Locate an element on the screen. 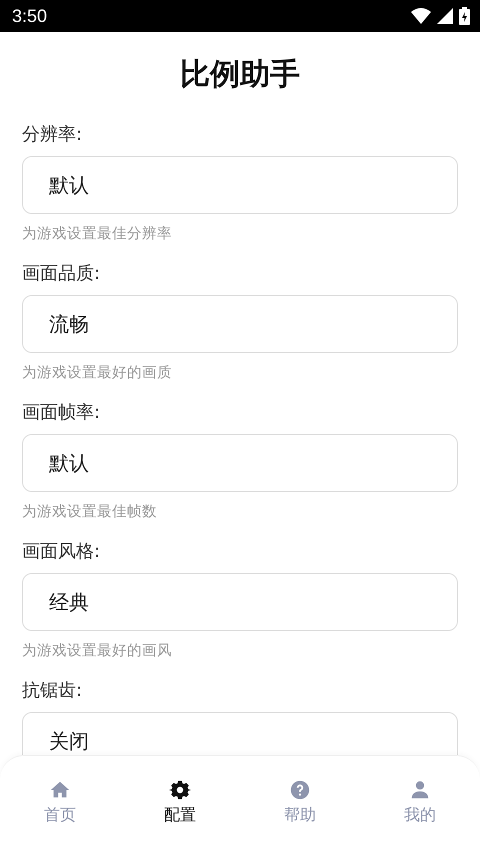 The image size is (480, 853). setting-label: 分辨率: is located at coordinates (53, 134).